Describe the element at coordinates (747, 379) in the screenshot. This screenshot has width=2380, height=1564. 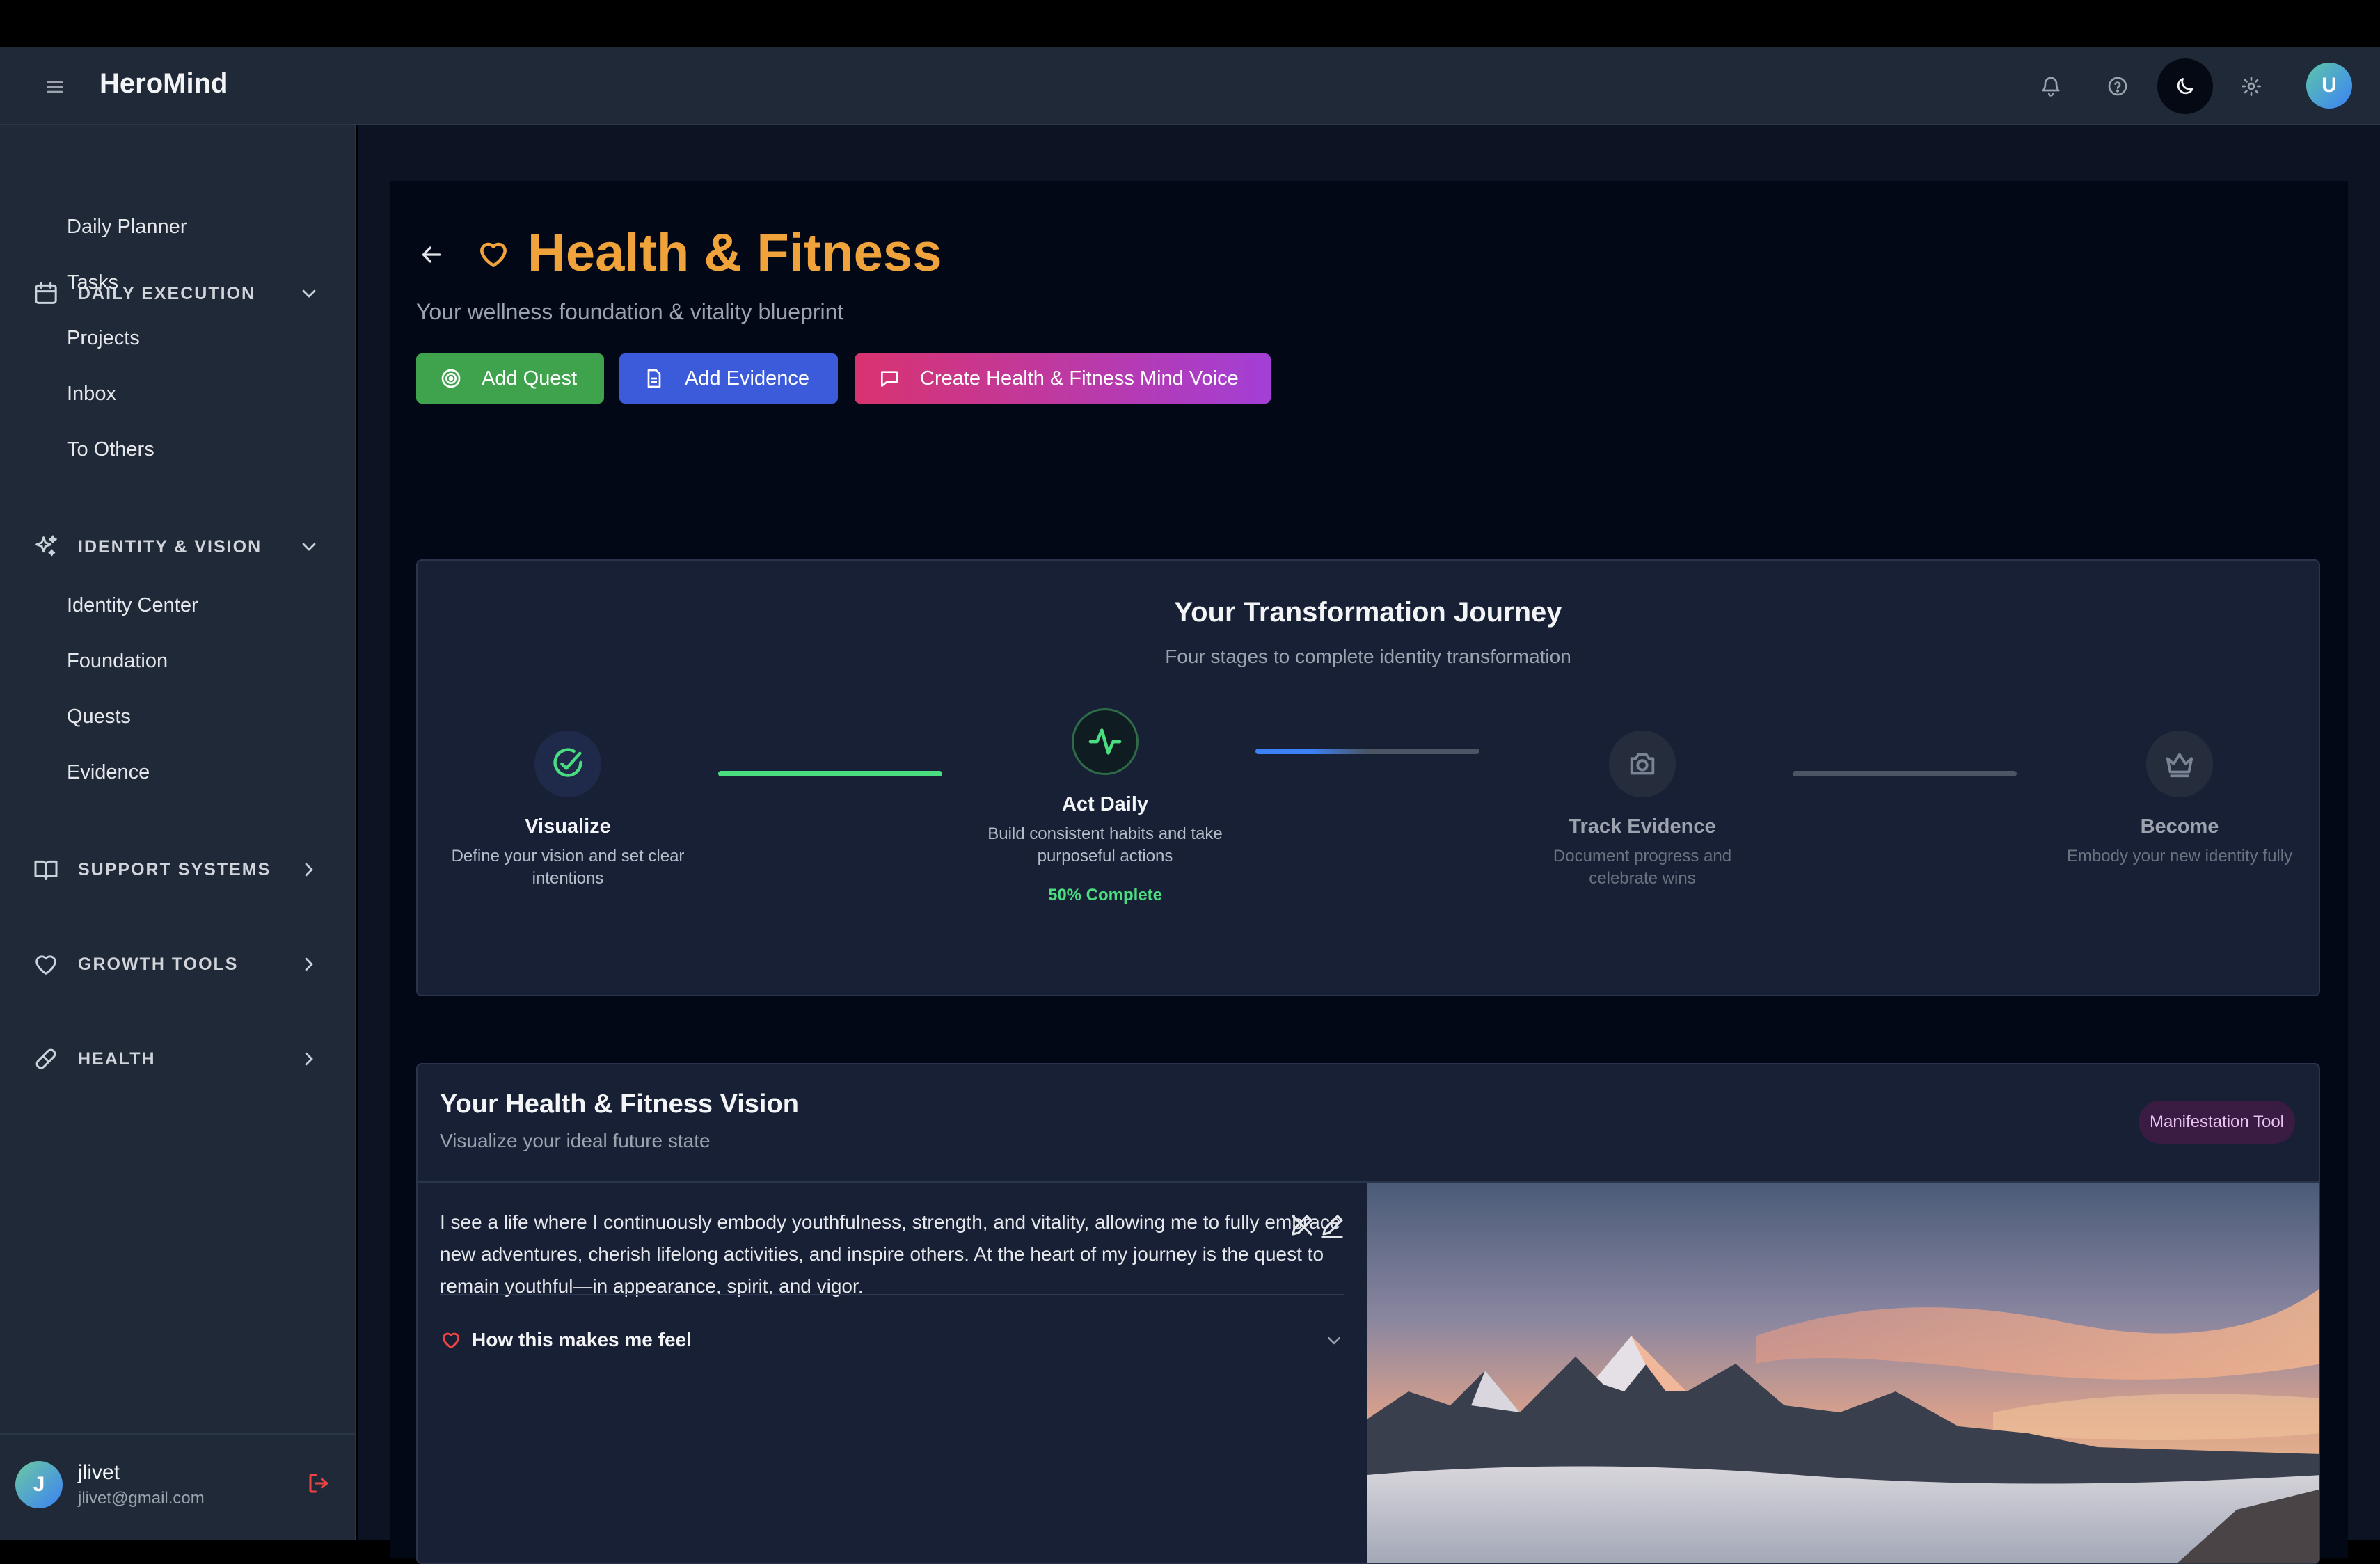
I see `add-evidence-label: Add Evidence` at that location.